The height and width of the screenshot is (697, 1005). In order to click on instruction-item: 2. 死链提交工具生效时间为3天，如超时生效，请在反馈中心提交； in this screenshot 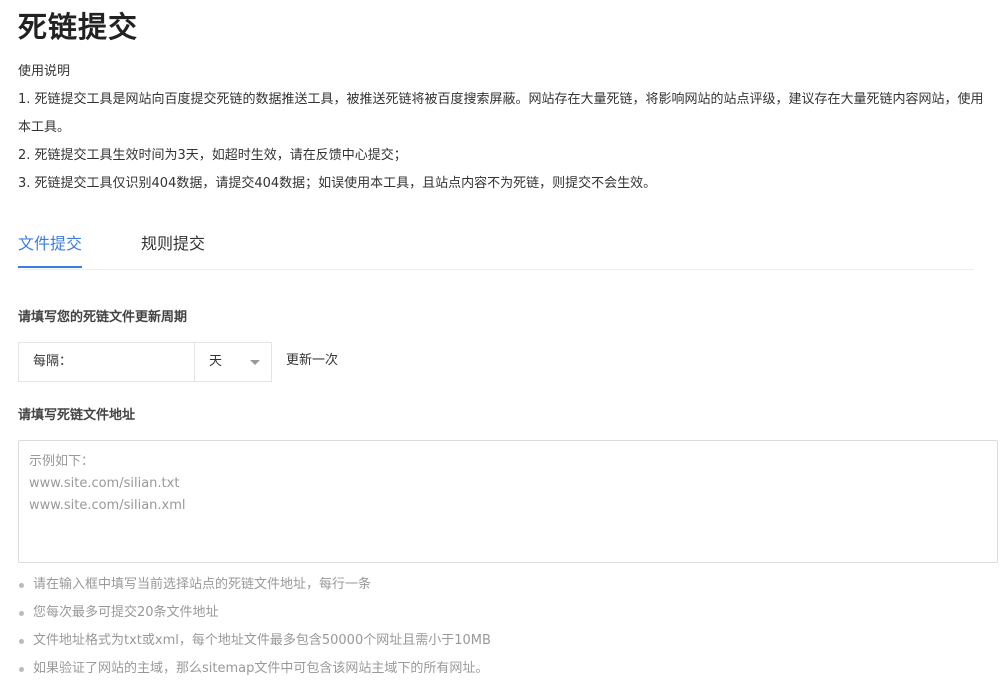, I will do `click(212, 155)`.